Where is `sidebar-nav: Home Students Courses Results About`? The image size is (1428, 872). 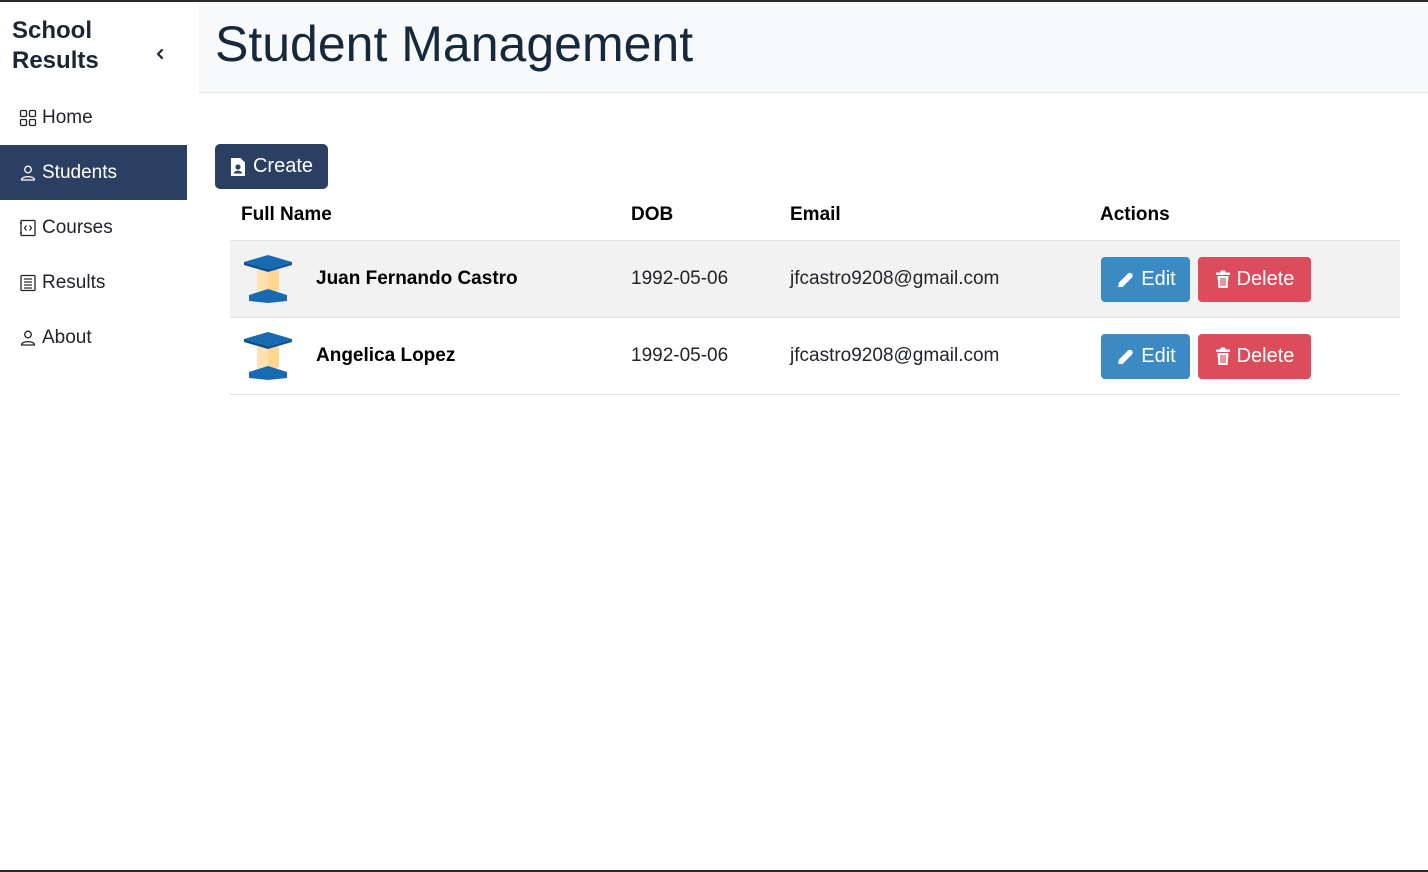 sidebar-nav: Home Students Courses Results About is located at coordinates (93, 227).